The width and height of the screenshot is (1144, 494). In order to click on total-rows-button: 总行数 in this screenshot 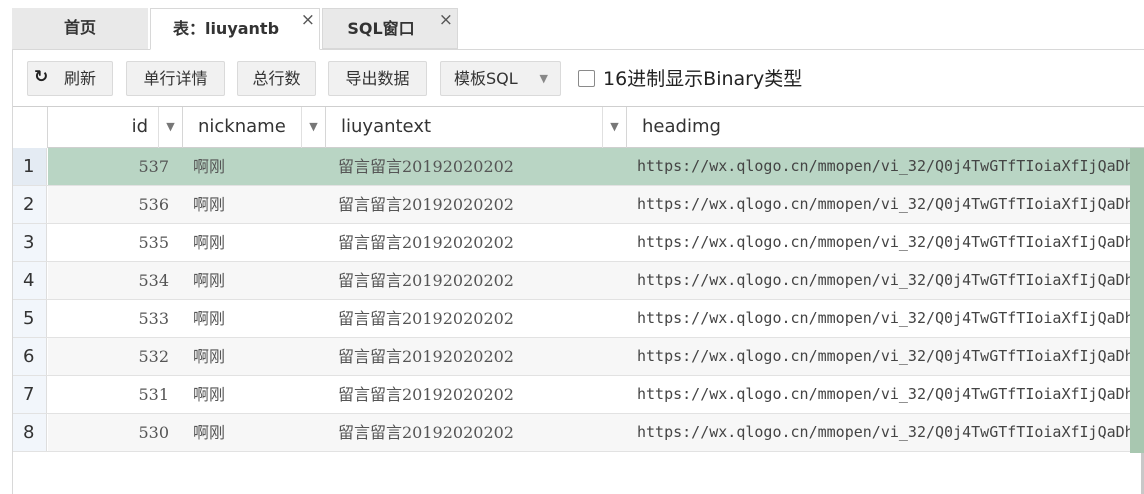, I will do `click(276, 78)`.